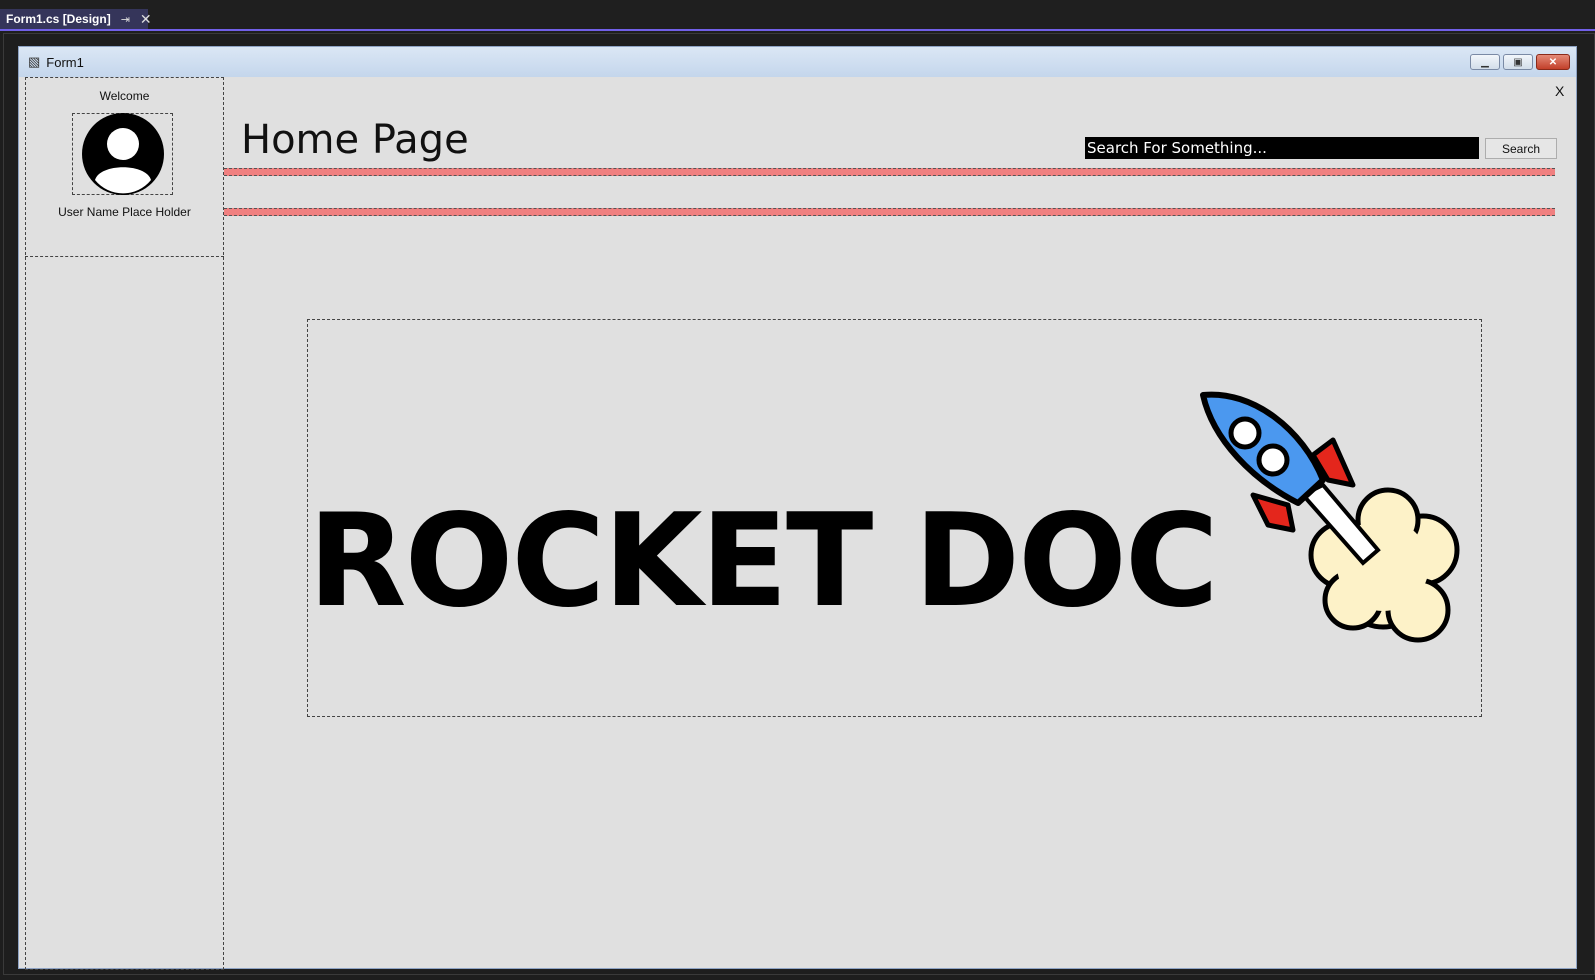 The image size is (1595, 980). Describe the element at coordinates (58, 19) in the screenshot. I see `tab-title: Form1.cs [Design]` at that location.